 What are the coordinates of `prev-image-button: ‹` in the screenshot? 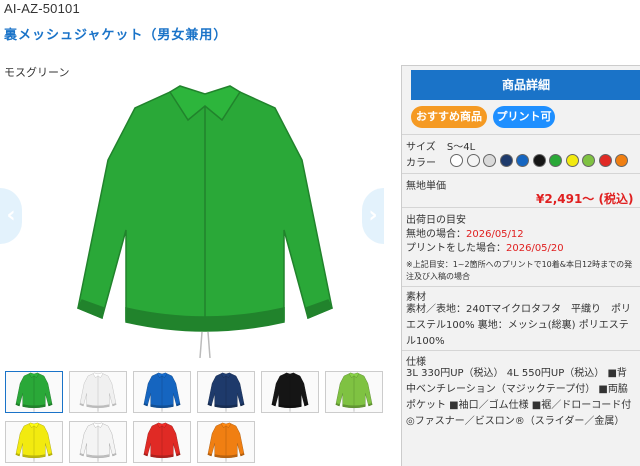 It's located at (11, 216).